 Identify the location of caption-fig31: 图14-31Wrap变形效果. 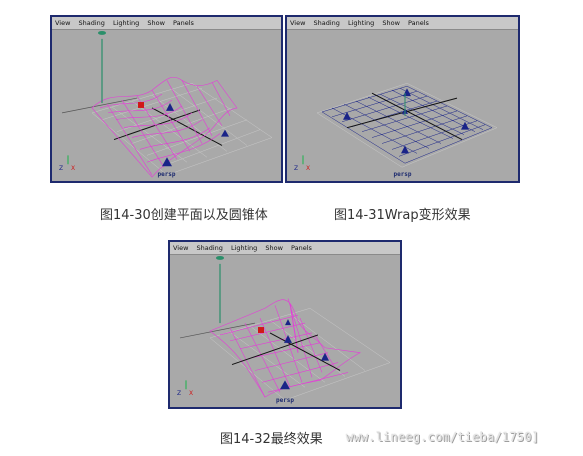
(402, 215).